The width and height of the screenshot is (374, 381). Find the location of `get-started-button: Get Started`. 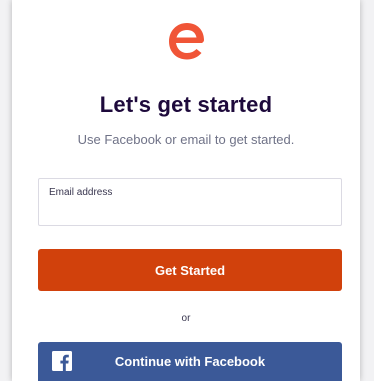

get-started-button: Get Started is located at coordinates (190, 270).